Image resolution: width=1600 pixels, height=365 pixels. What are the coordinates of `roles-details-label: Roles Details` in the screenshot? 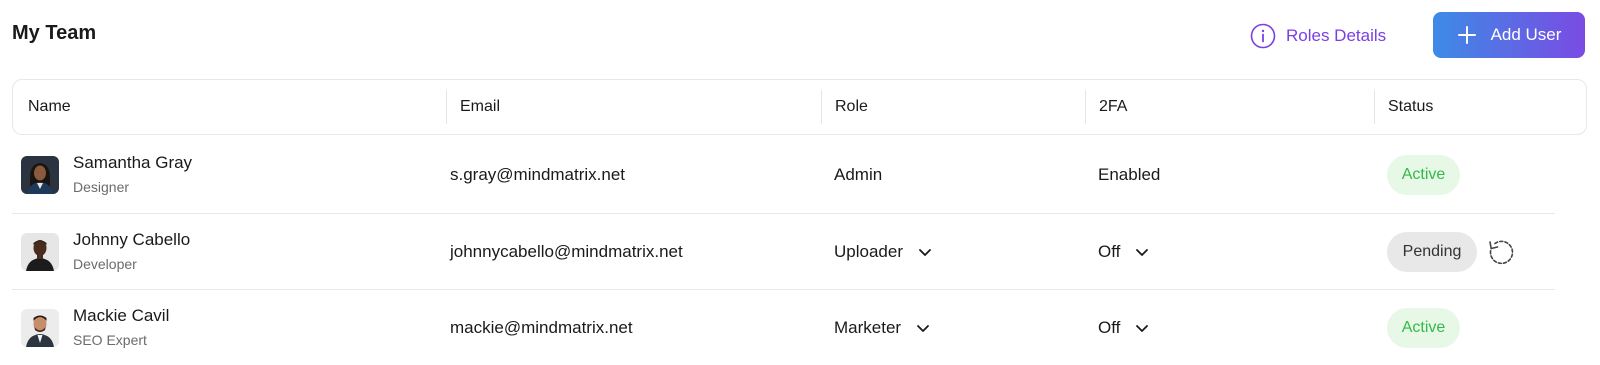 It's located at (1336, 35).